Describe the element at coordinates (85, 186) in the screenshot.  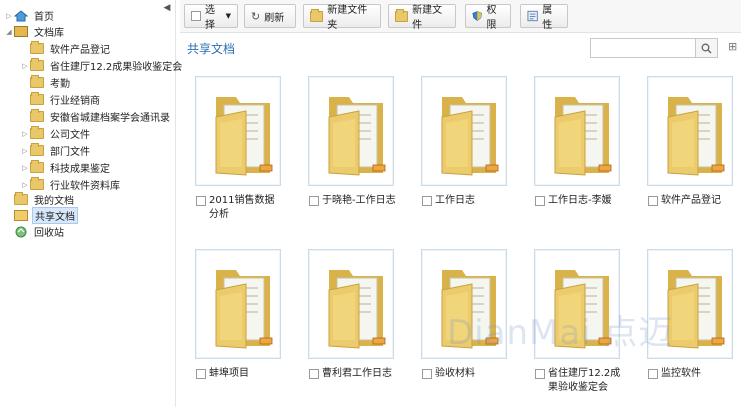
I see `sidebar-item-label: 行业软件资料库` at that location.